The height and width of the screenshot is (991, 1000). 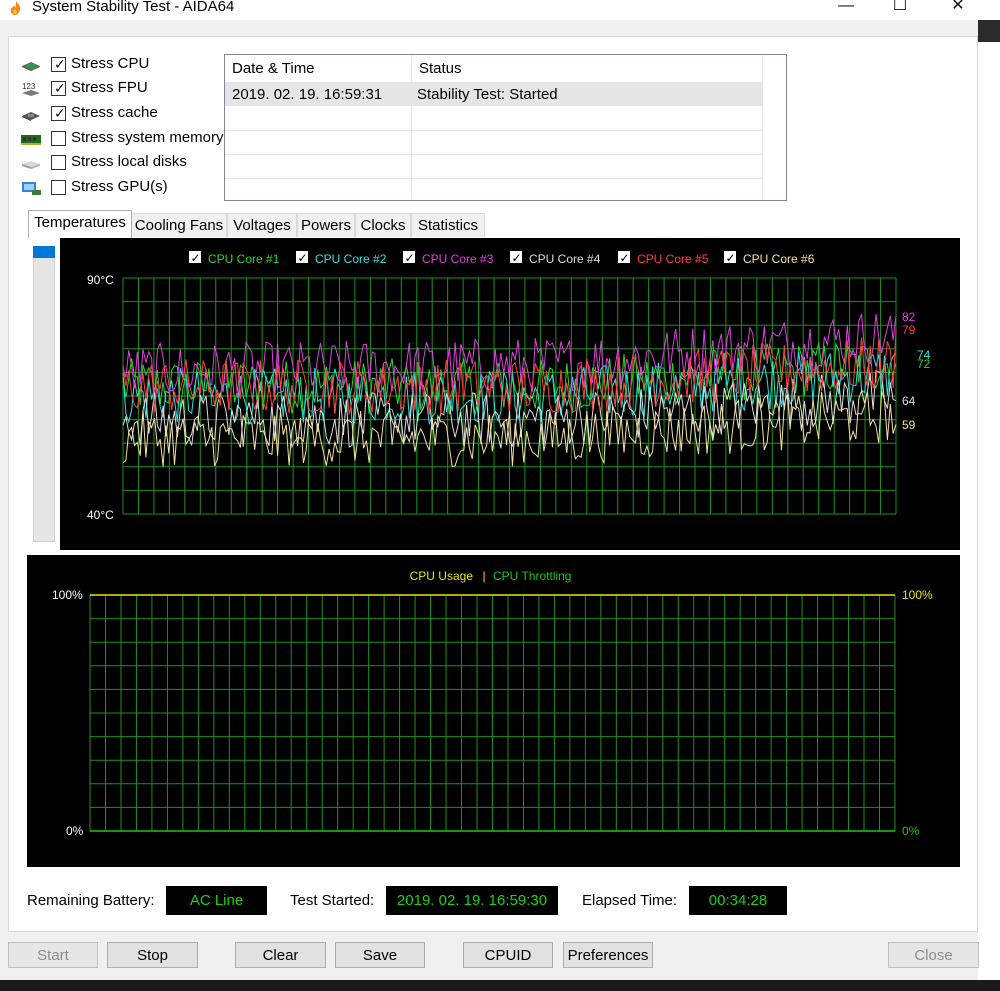 I want to click on current-value-core-3: 82, so click(x=909, y=317).